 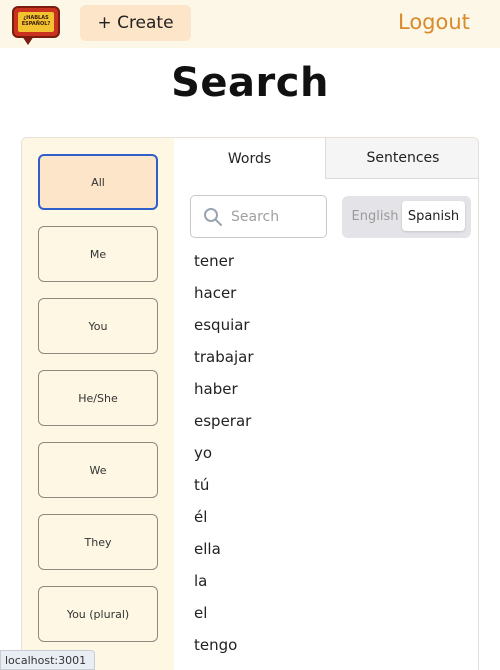 What do you see at coordinates (135, 23) in the screenshot?
I see `create-button: + Create` at bounding box center [135, 23].